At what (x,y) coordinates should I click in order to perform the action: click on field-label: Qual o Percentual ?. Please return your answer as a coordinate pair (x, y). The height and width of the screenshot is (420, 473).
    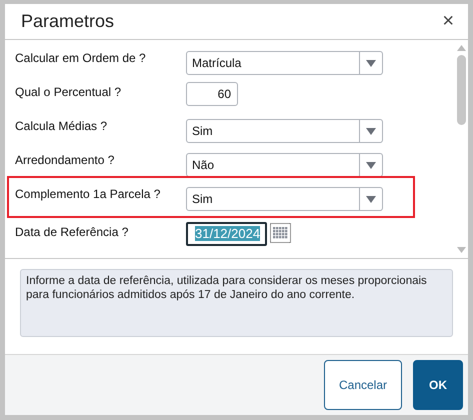
    Looking at the image, I should click on (68, 91).